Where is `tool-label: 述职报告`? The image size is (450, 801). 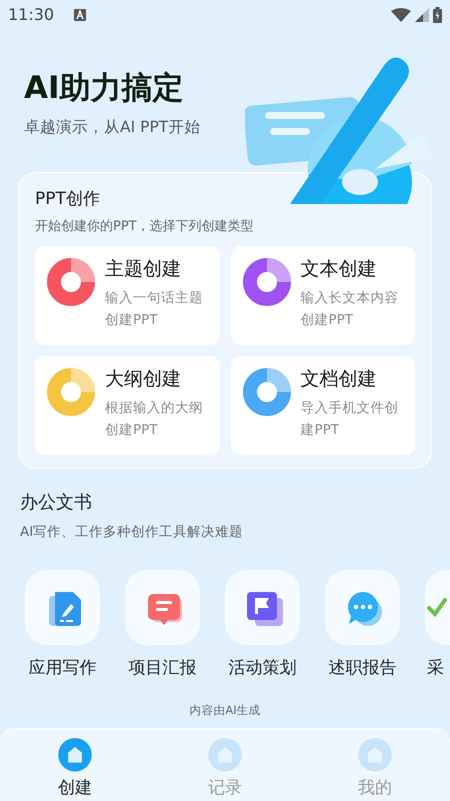
tool-label: 述职报告 is located at coordinates (362, 668).